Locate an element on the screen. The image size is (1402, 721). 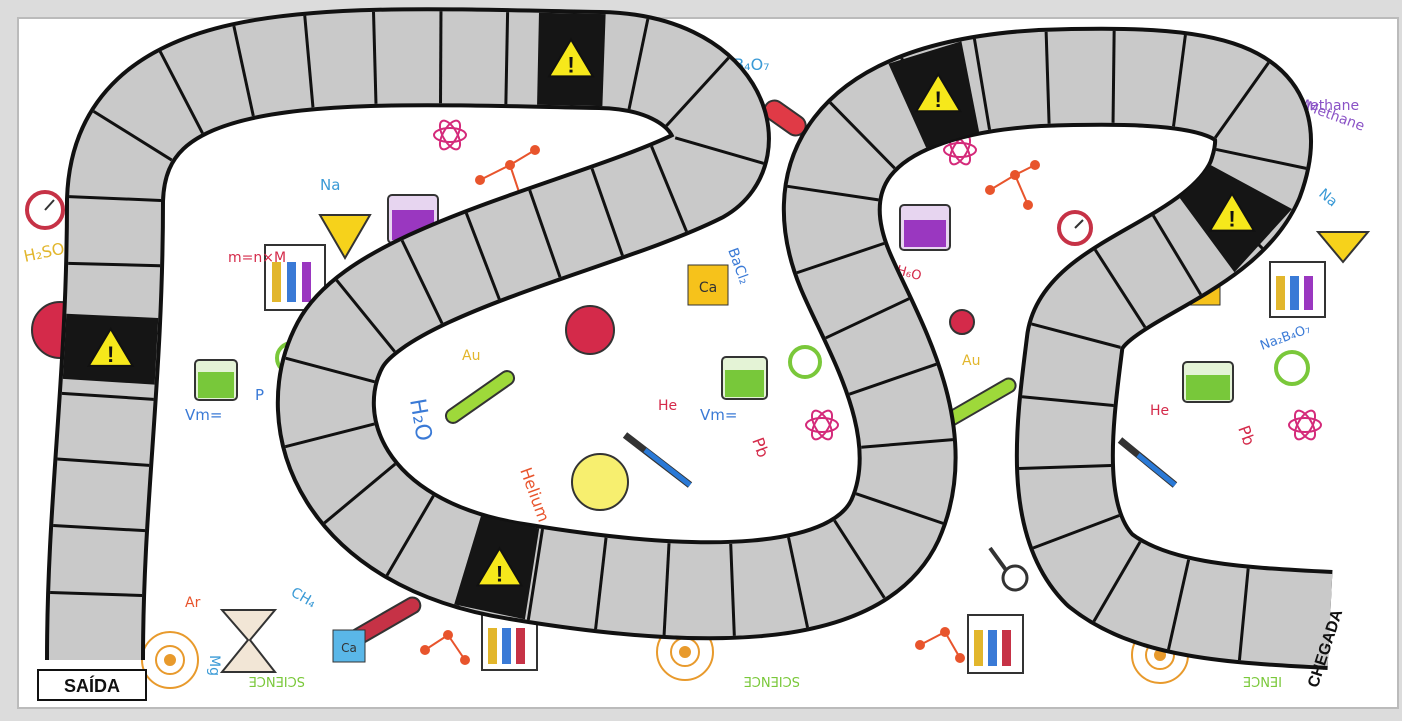
formula-text: Ar is located at coordinates (193, 603).